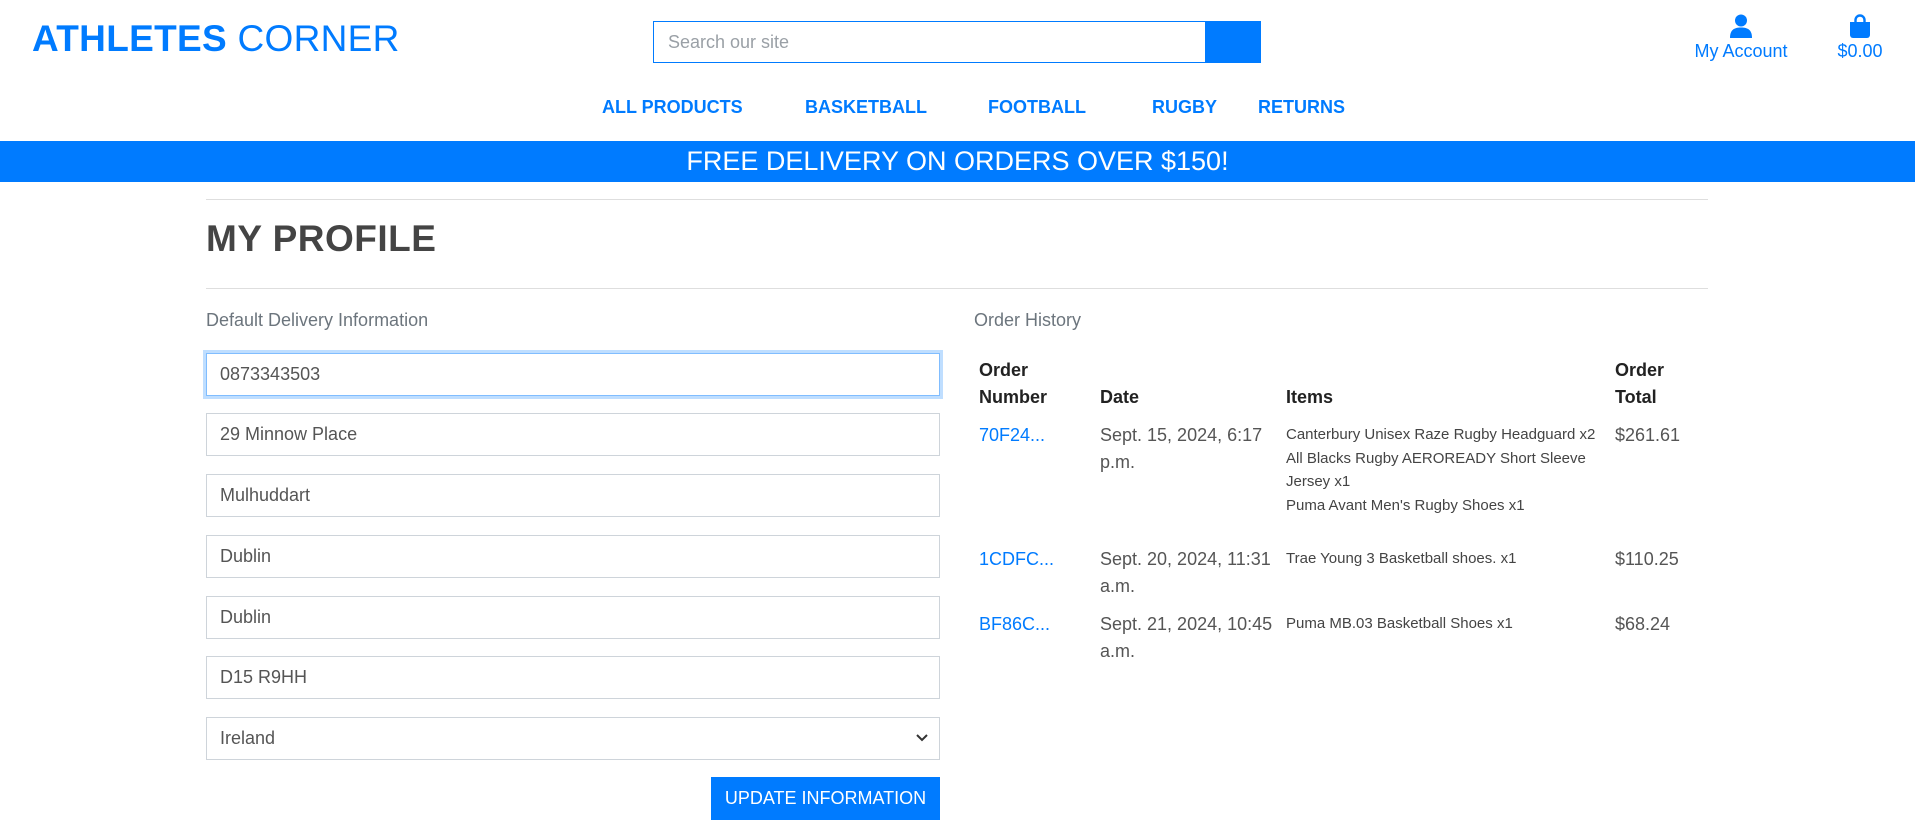  What do you see at coordinates (1013, 397) in the screenshot?
I see `header-line: Number` at bounding box center [1013, 397].